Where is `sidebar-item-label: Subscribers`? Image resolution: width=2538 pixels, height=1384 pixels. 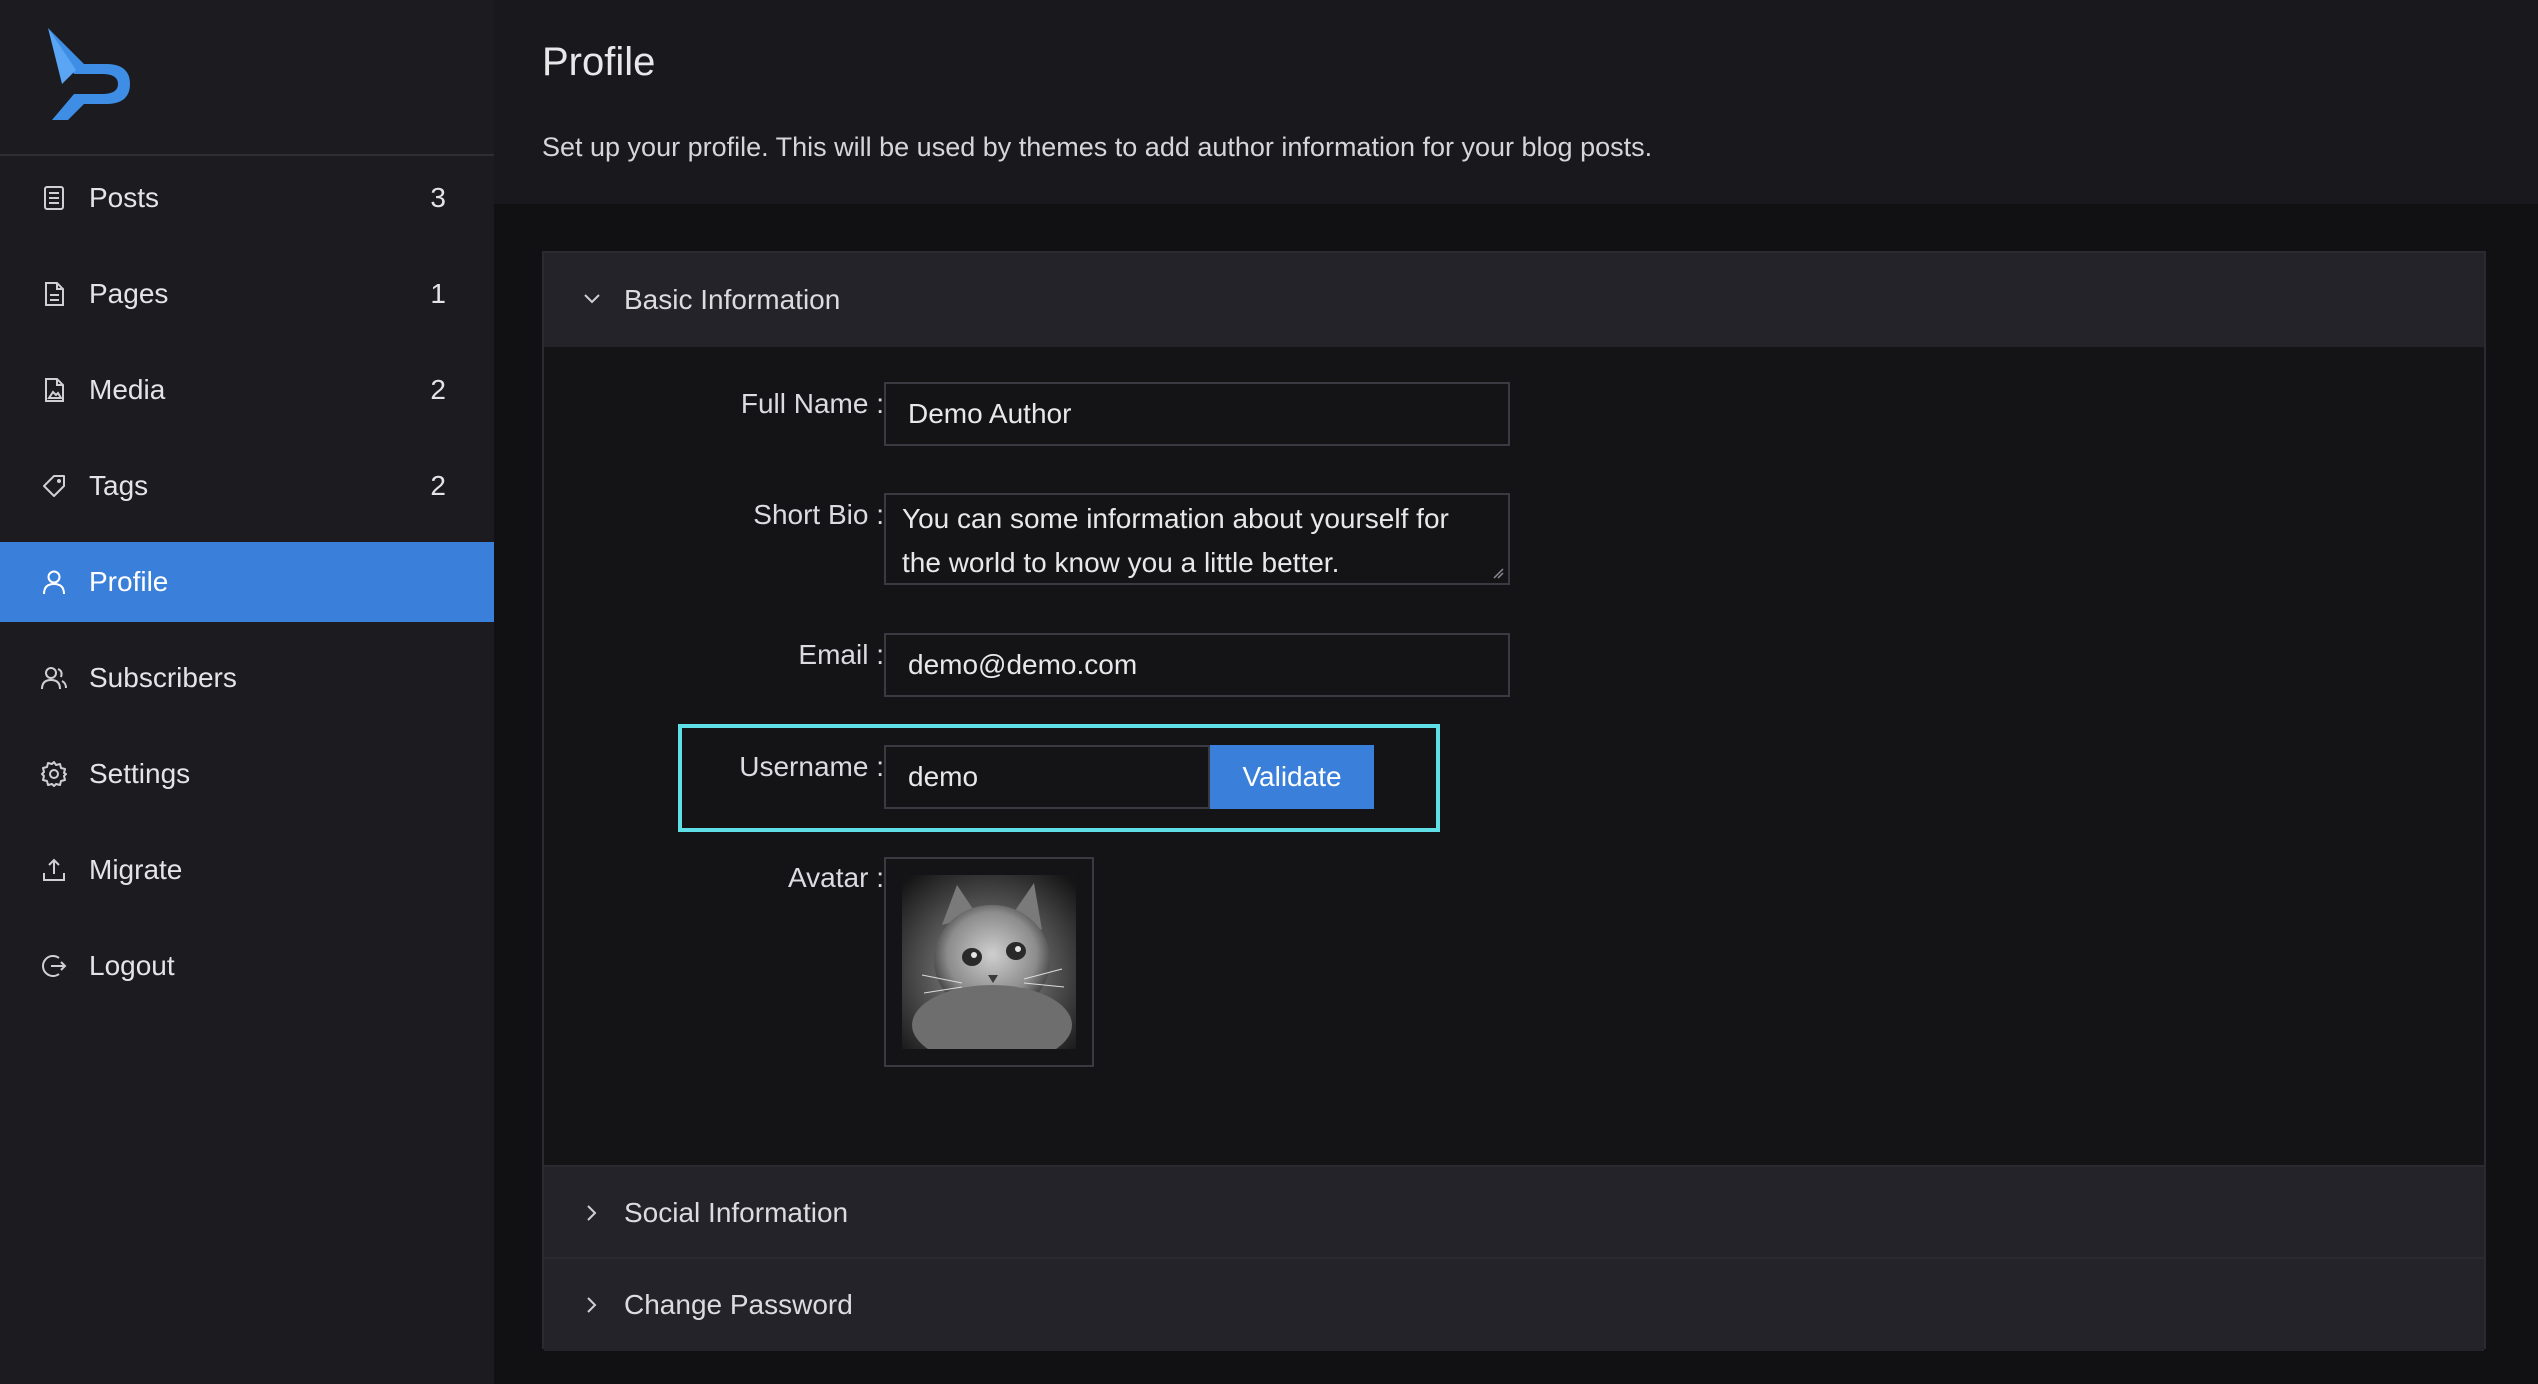 sidebar-item-label: Subscribers is located at coordinates (163, 677).